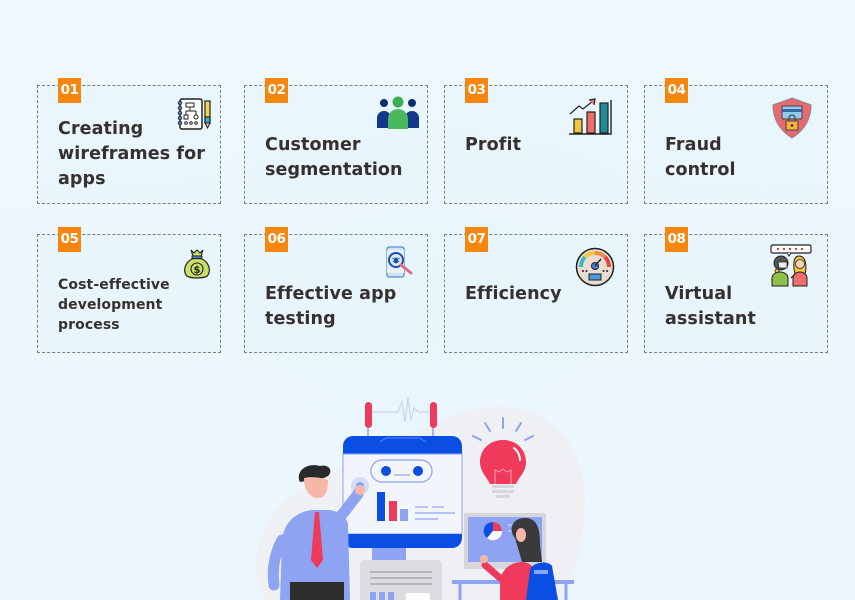 This screenshot has width=855, height=600. What do you see at coordinates (82, 179) in the screenshot?
I see `title-line: apps` at bounding box center [82, 179].